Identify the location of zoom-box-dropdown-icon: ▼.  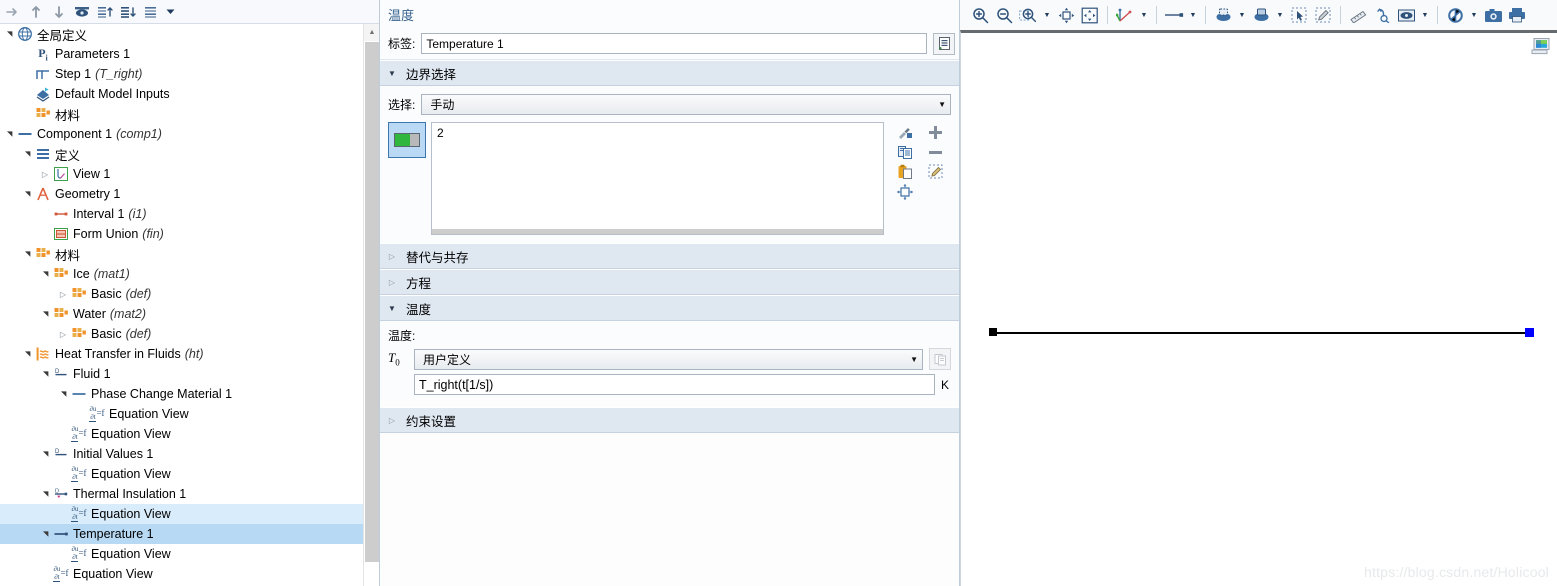
(1047, 15).